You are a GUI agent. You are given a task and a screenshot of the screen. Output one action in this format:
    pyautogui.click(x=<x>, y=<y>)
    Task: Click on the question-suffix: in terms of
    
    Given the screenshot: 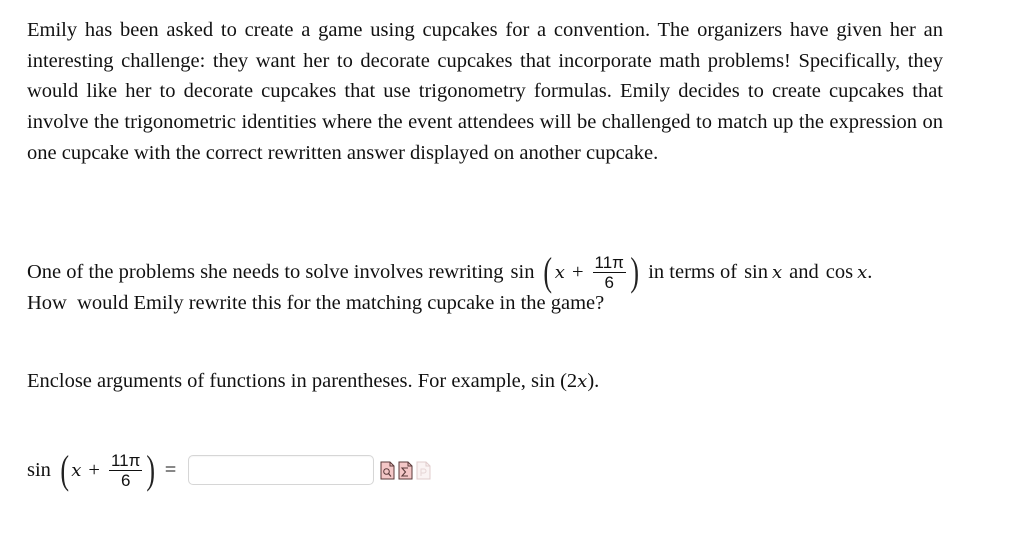 What is the action you would take?
    pyautogui.click(x=693, y=271)
    